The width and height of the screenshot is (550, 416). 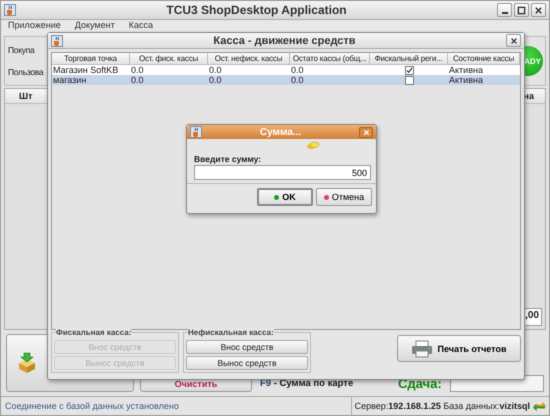 What do you see at coordinates (86, 70) in the screenshot?
I see `table-cell-text: Магазин SoftKB` at bounding box center [86, 70].